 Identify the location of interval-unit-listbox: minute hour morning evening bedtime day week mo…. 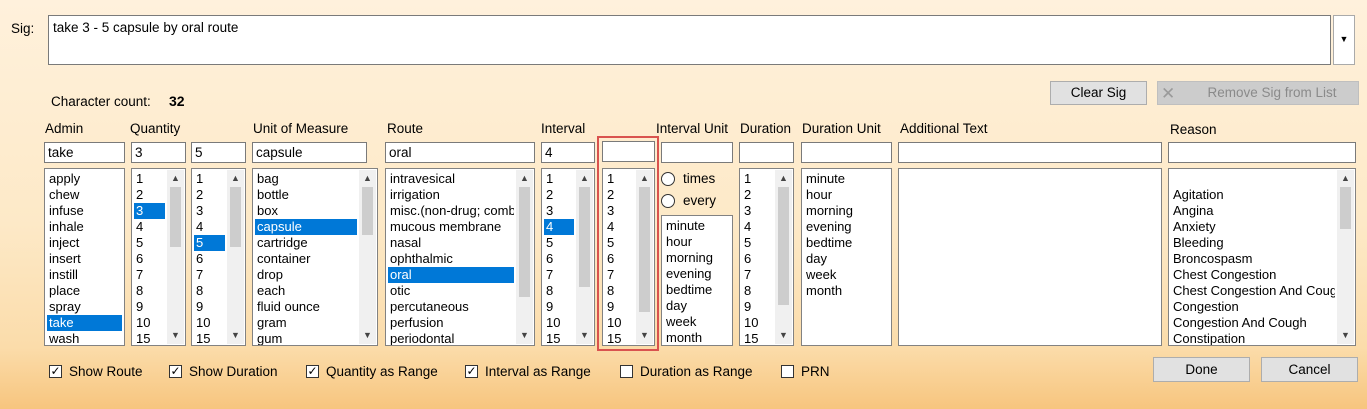
(697, 280).